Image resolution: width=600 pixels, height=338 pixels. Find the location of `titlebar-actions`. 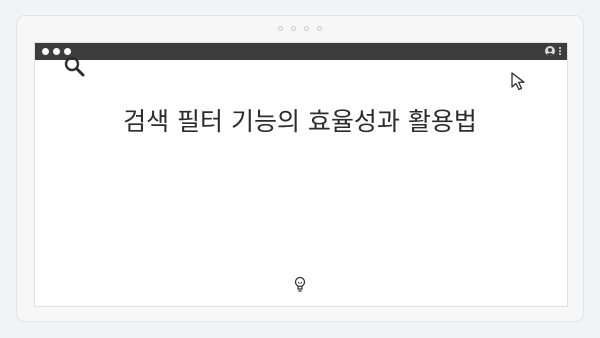

titlebar-actions is located at coordinates (553, 51).